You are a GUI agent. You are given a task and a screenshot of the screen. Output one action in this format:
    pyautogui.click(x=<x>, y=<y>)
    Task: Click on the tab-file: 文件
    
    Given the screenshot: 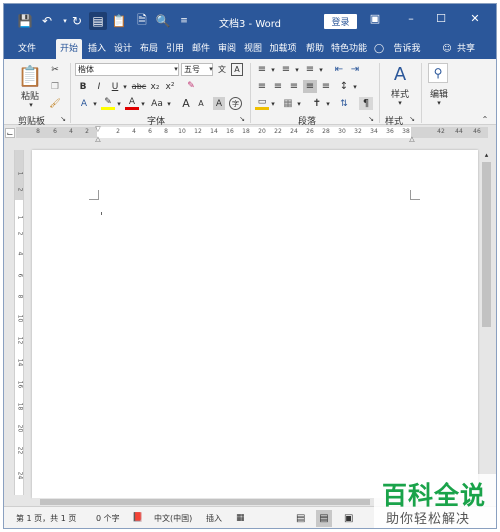 What is the action you would take?
    pyautogui.click(x=27, y=49)
    